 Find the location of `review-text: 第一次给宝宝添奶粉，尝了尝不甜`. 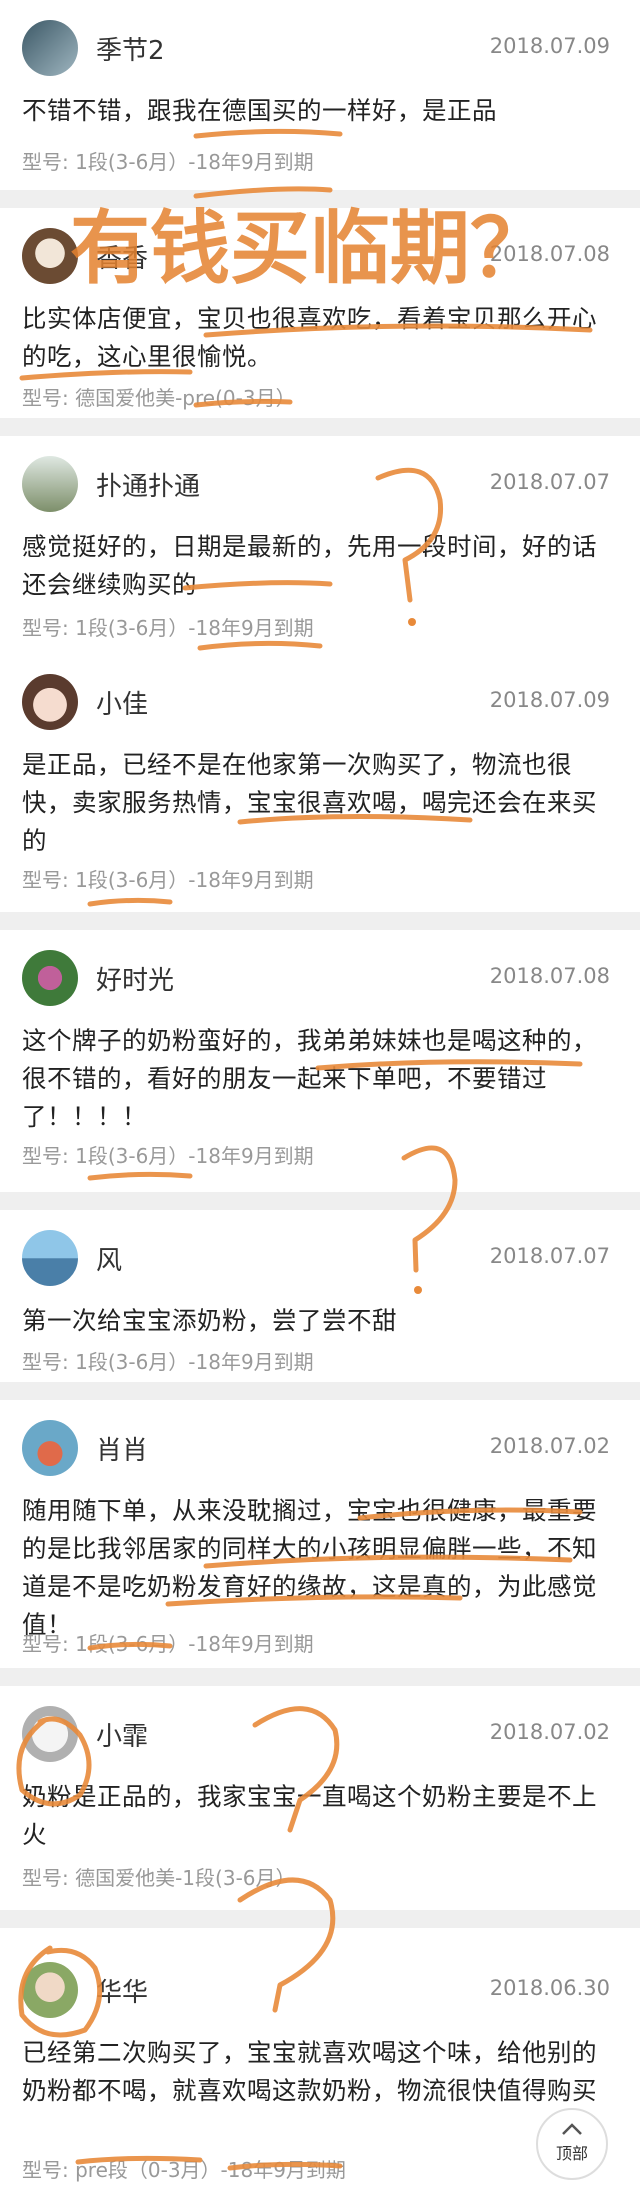

review-text: 第一次给宝宝添奶粉，尝了尝不甜 is located at coordinates (209, 1320).